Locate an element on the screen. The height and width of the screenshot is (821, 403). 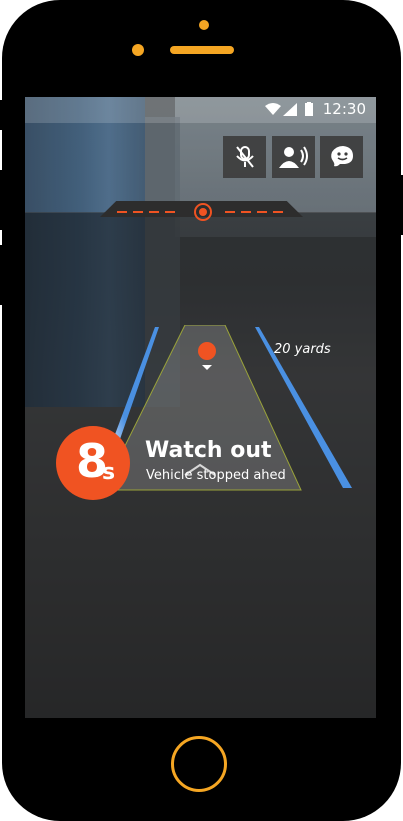
waze-button is located at coordinates (341, 157).